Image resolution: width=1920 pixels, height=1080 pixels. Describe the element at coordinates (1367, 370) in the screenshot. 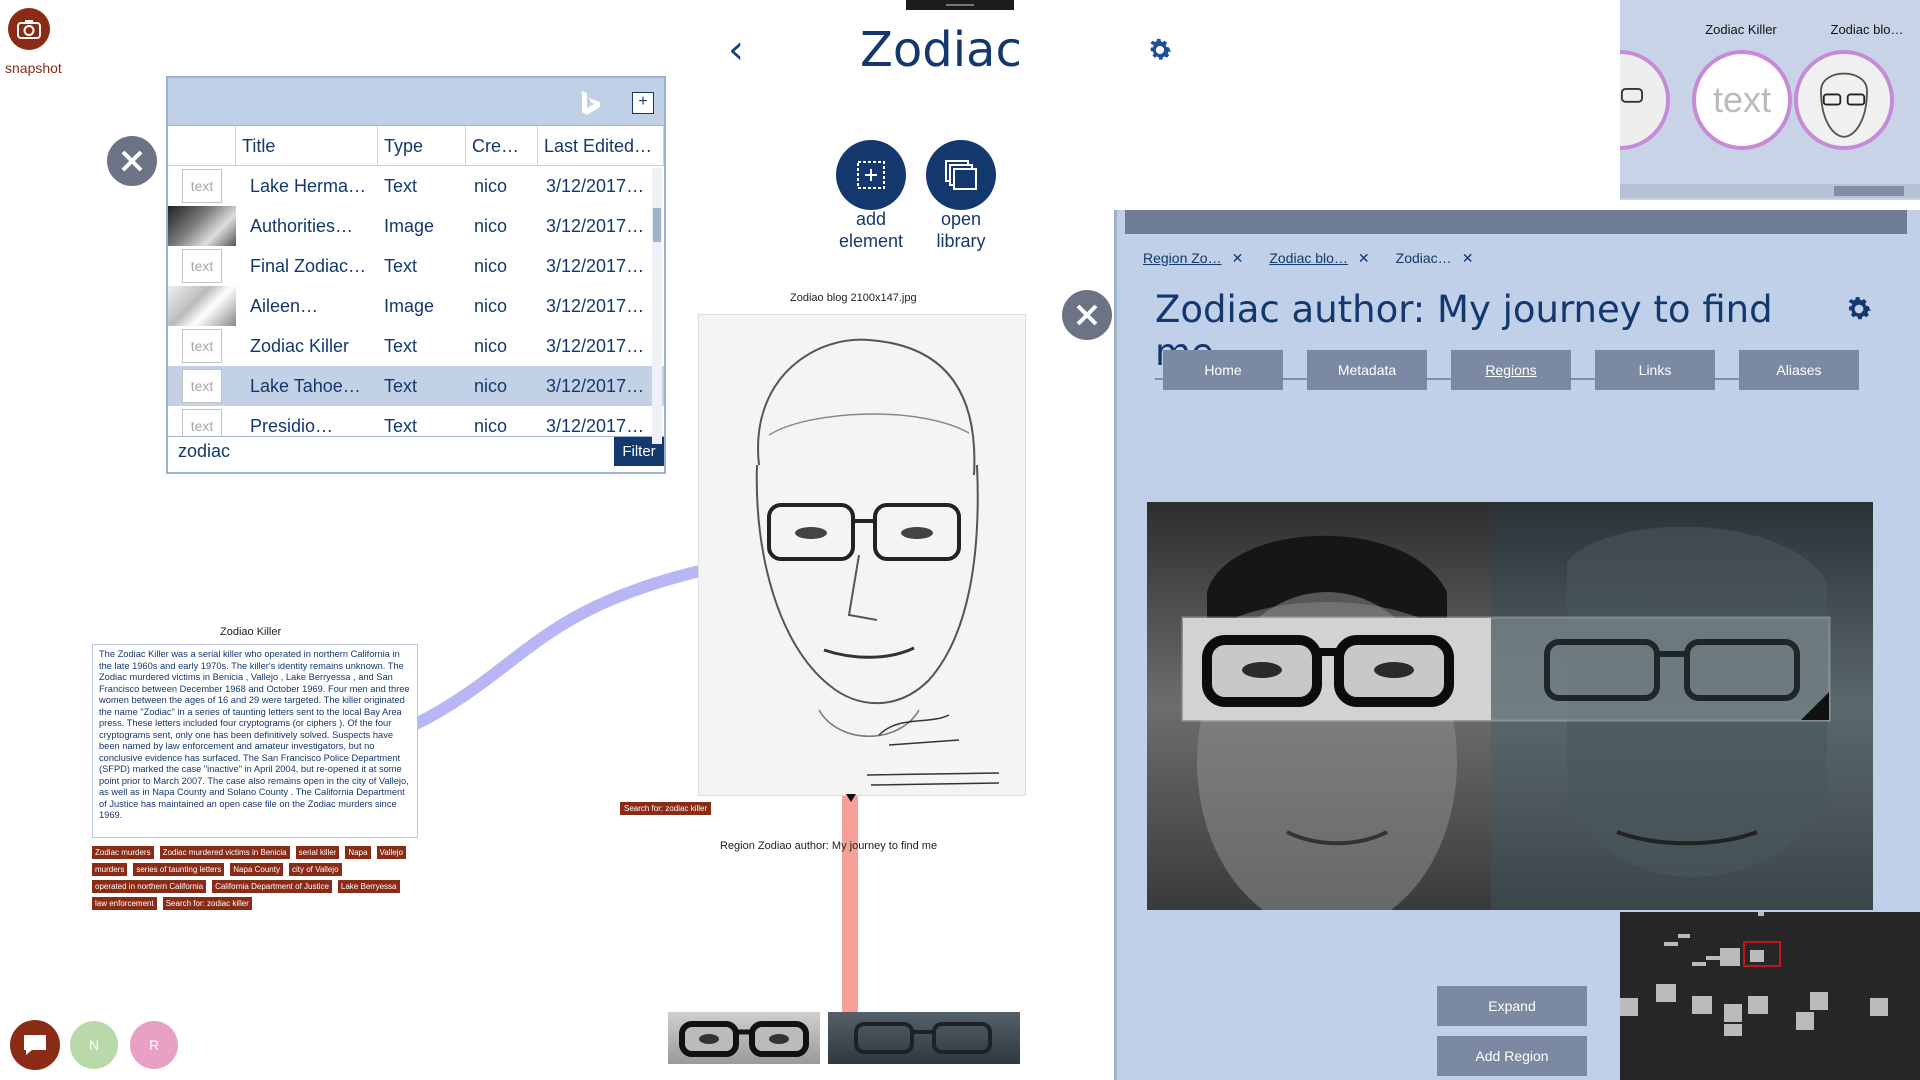

I see `nav-metadata-button: Metadata` at that location.